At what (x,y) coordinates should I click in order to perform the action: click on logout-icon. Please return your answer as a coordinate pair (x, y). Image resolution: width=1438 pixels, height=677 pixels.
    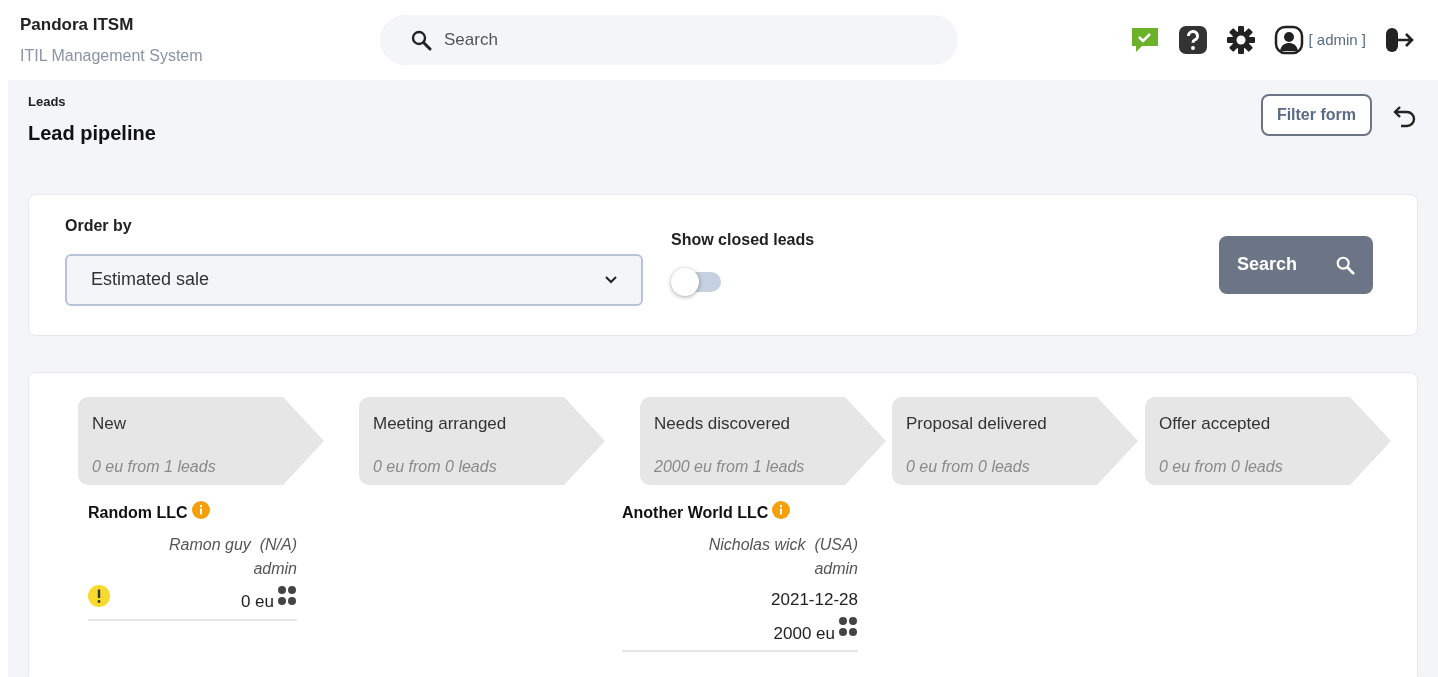
    Looking at the image, I should click on (1400, 40).